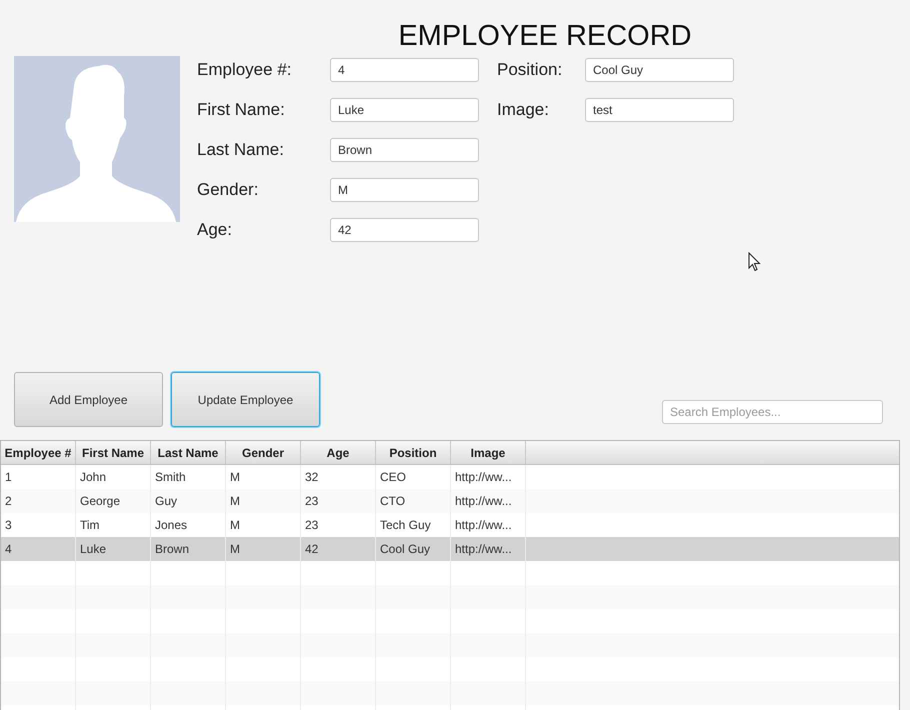 The height and width of the screenshot is (710, 910). What do you see at coordinates (754, 262) in the screenshot?
I see `mouse-cursor-icon` at bounding box center [754, 262].